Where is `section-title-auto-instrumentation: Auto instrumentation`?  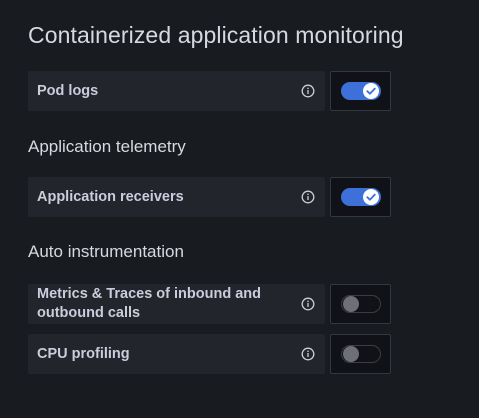 section-title-auto-instrumentation: Auto instrumentation is located at coordinates (106, 251).